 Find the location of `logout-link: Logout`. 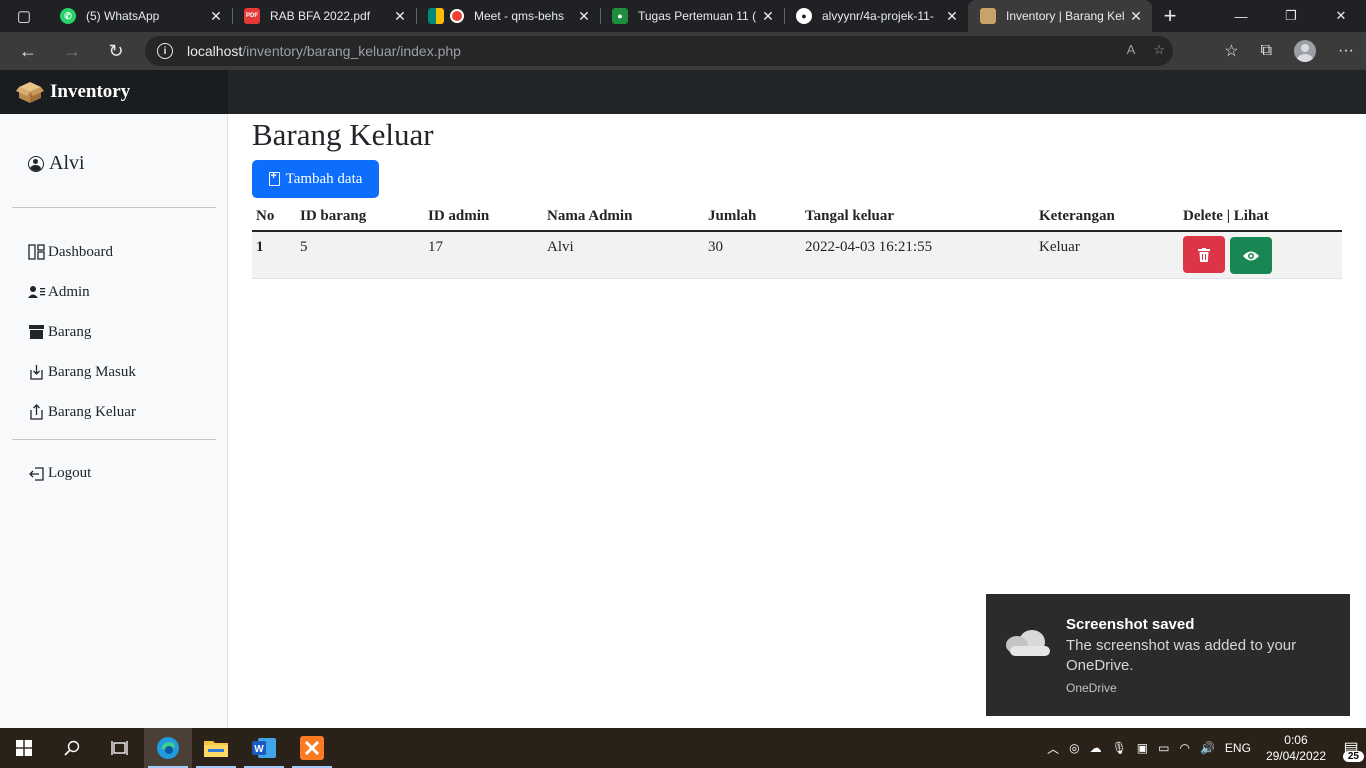

logout-link: Logout is located at coordinates (59, 473).